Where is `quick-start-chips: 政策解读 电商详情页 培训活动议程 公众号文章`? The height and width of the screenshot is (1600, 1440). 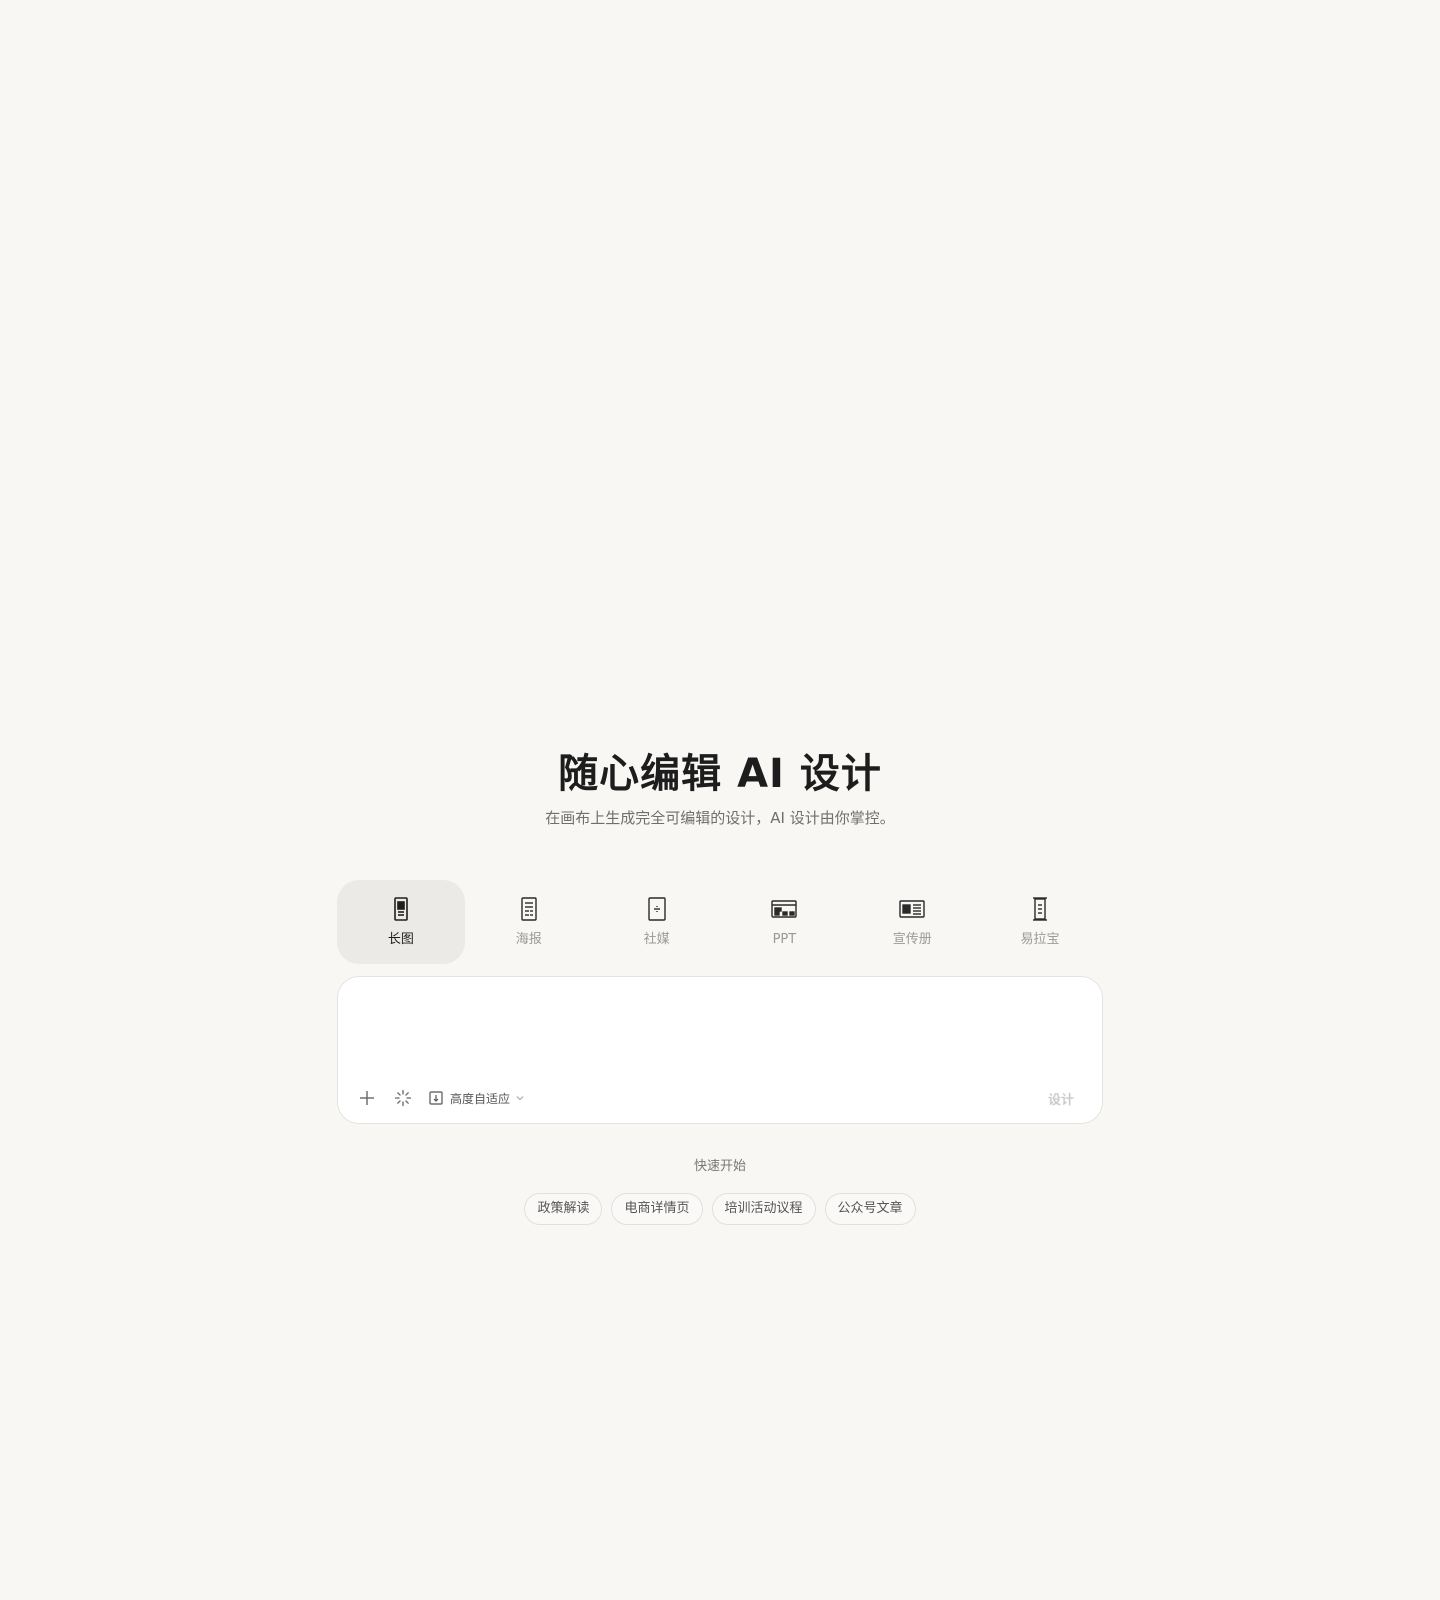
quick-start-chips: 政策解读 电商详情页 培训活动议程 公众号文章 is located at coordinates (720, 1209).